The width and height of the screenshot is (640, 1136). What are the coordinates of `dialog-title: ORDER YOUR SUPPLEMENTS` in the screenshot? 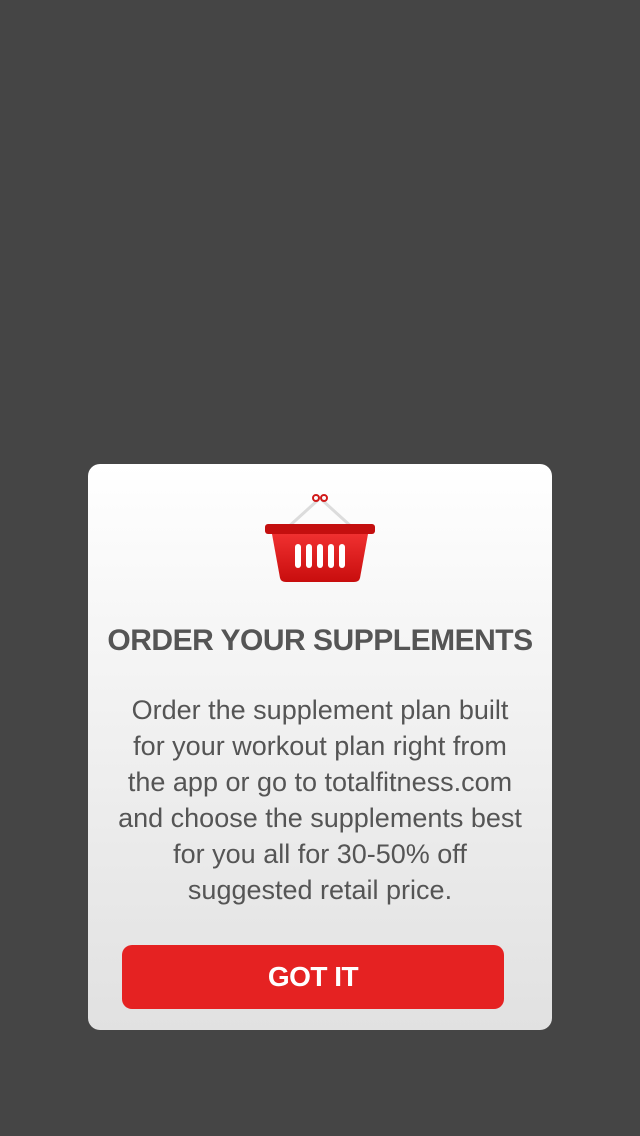 It's located at (320, 640).